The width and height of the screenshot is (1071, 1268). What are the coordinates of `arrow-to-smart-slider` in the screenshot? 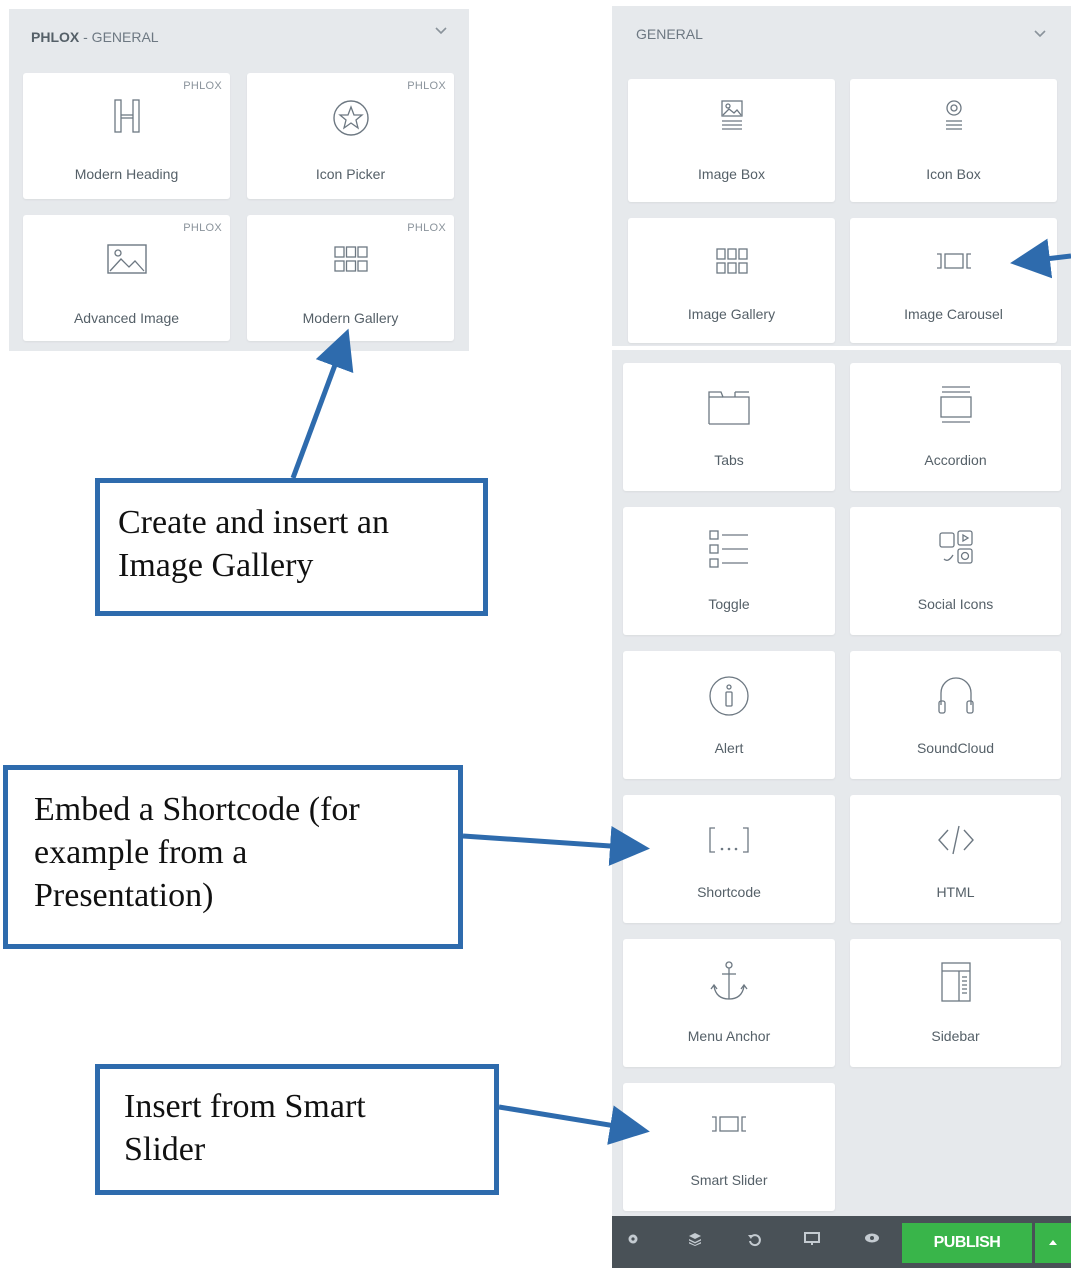 It's located at (574, 1124).